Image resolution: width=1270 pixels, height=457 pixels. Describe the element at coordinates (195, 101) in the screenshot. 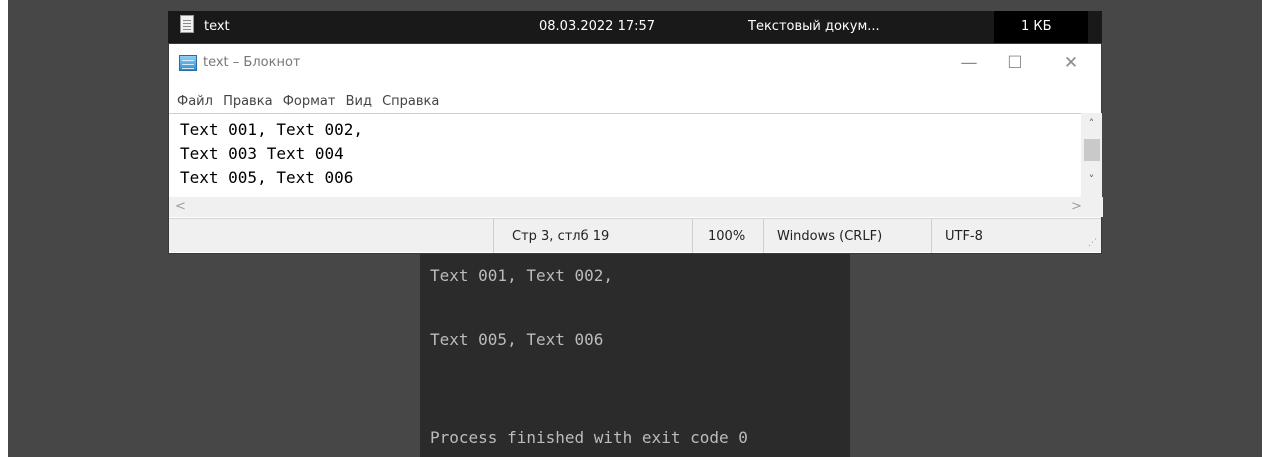

I see `menu-file: Файл` at that location.